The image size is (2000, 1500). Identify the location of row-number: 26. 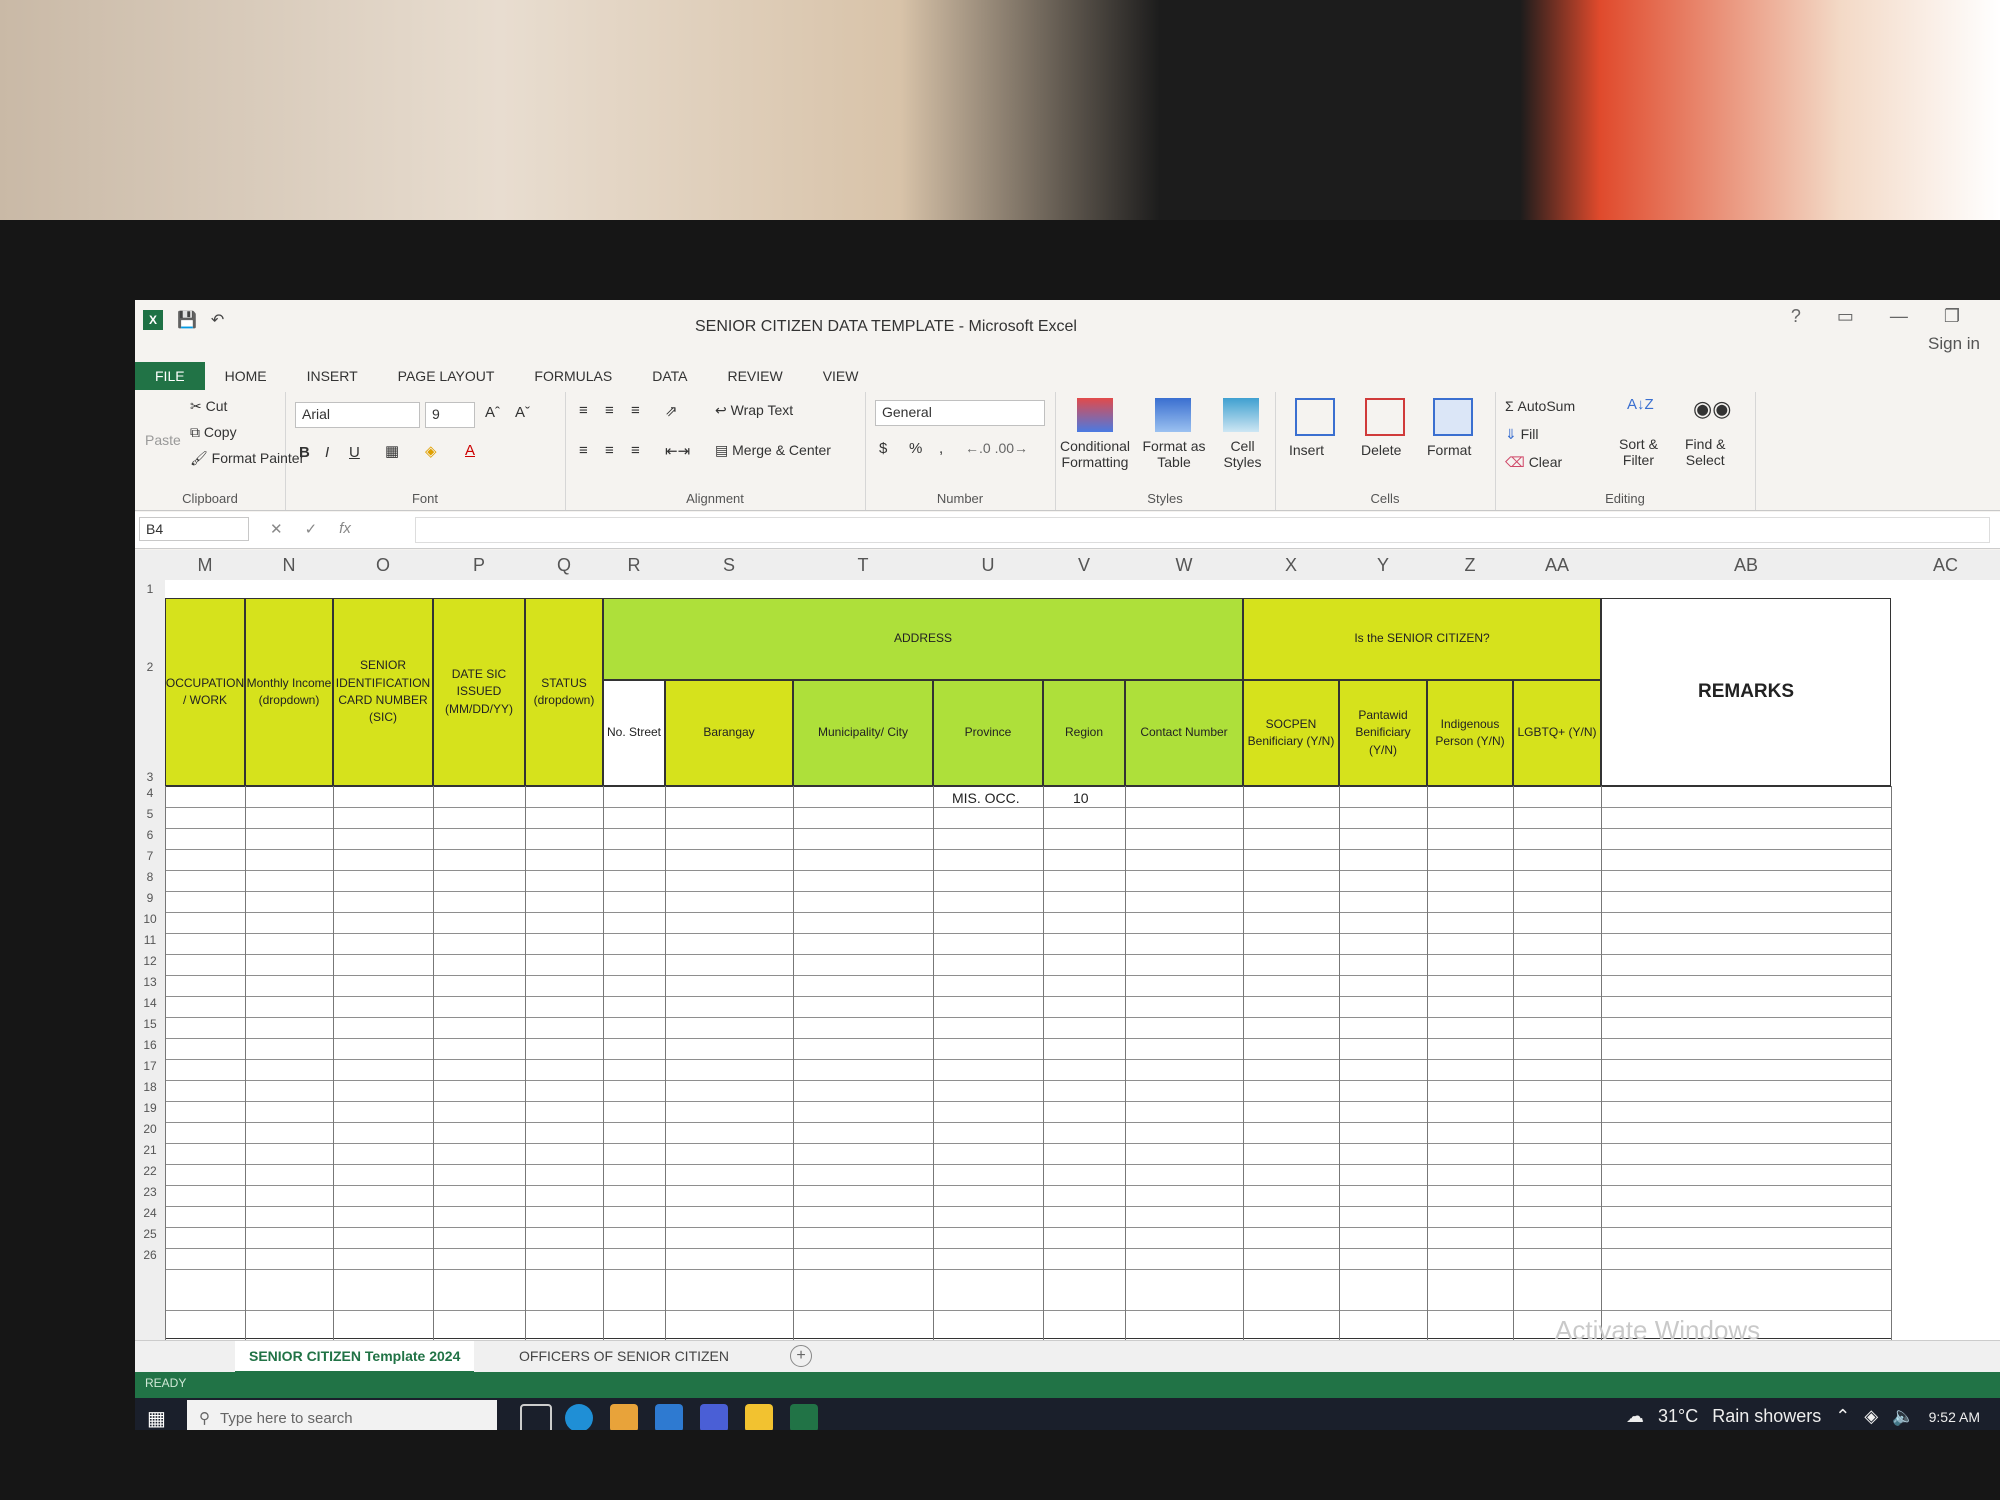
(150, 1255).